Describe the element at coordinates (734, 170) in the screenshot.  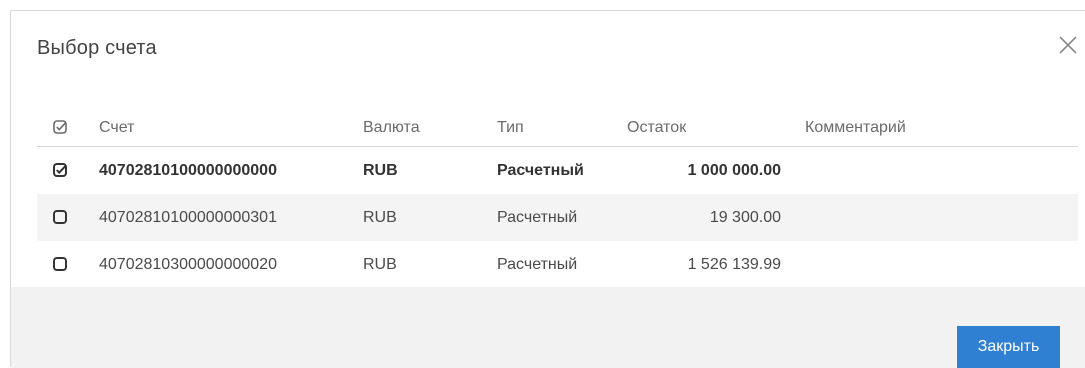
I see `account-balance: 1 000 000.00` at that location.